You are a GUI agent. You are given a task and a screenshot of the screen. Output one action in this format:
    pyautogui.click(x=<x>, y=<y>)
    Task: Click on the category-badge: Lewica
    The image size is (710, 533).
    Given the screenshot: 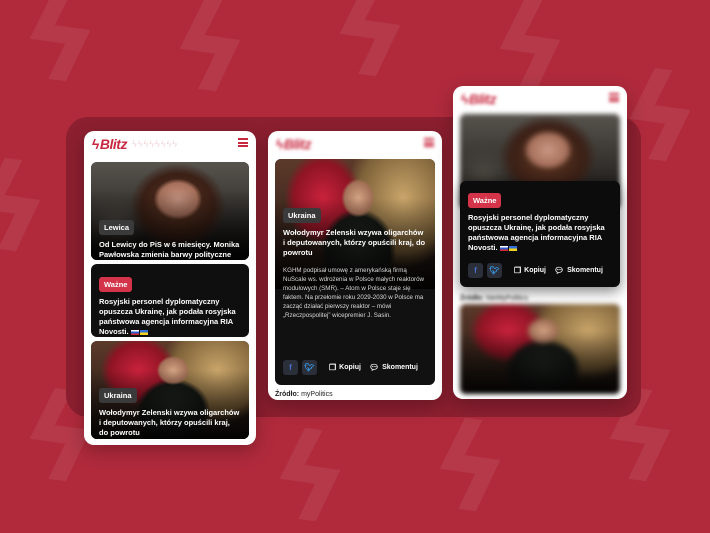 What is the action you would take?
    pyautogui.click(x=117, y=227)
    